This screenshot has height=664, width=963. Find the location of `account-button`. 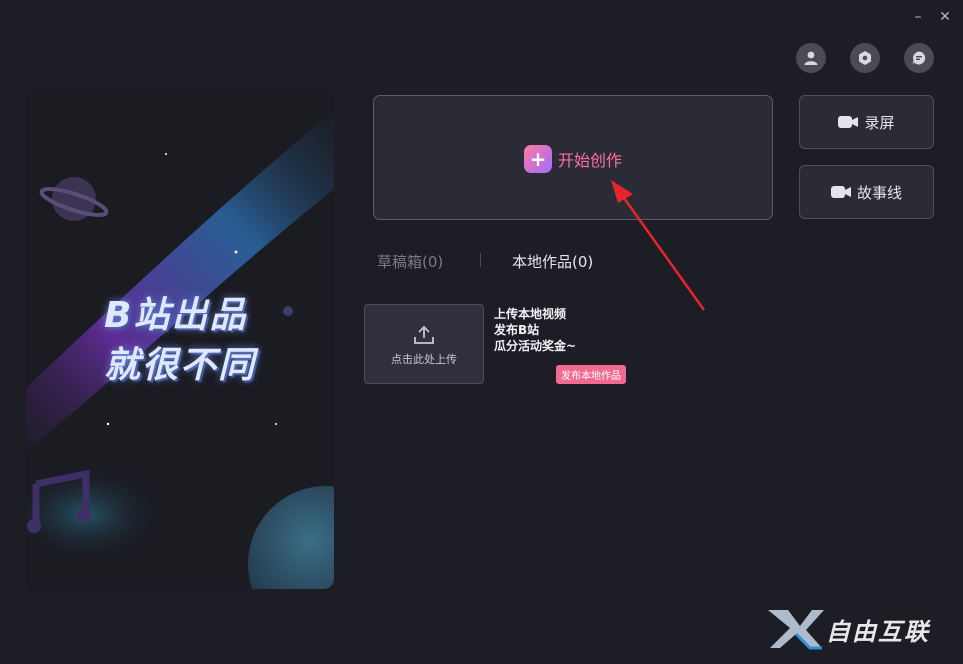

account-button is located at coordinates (811, 58).